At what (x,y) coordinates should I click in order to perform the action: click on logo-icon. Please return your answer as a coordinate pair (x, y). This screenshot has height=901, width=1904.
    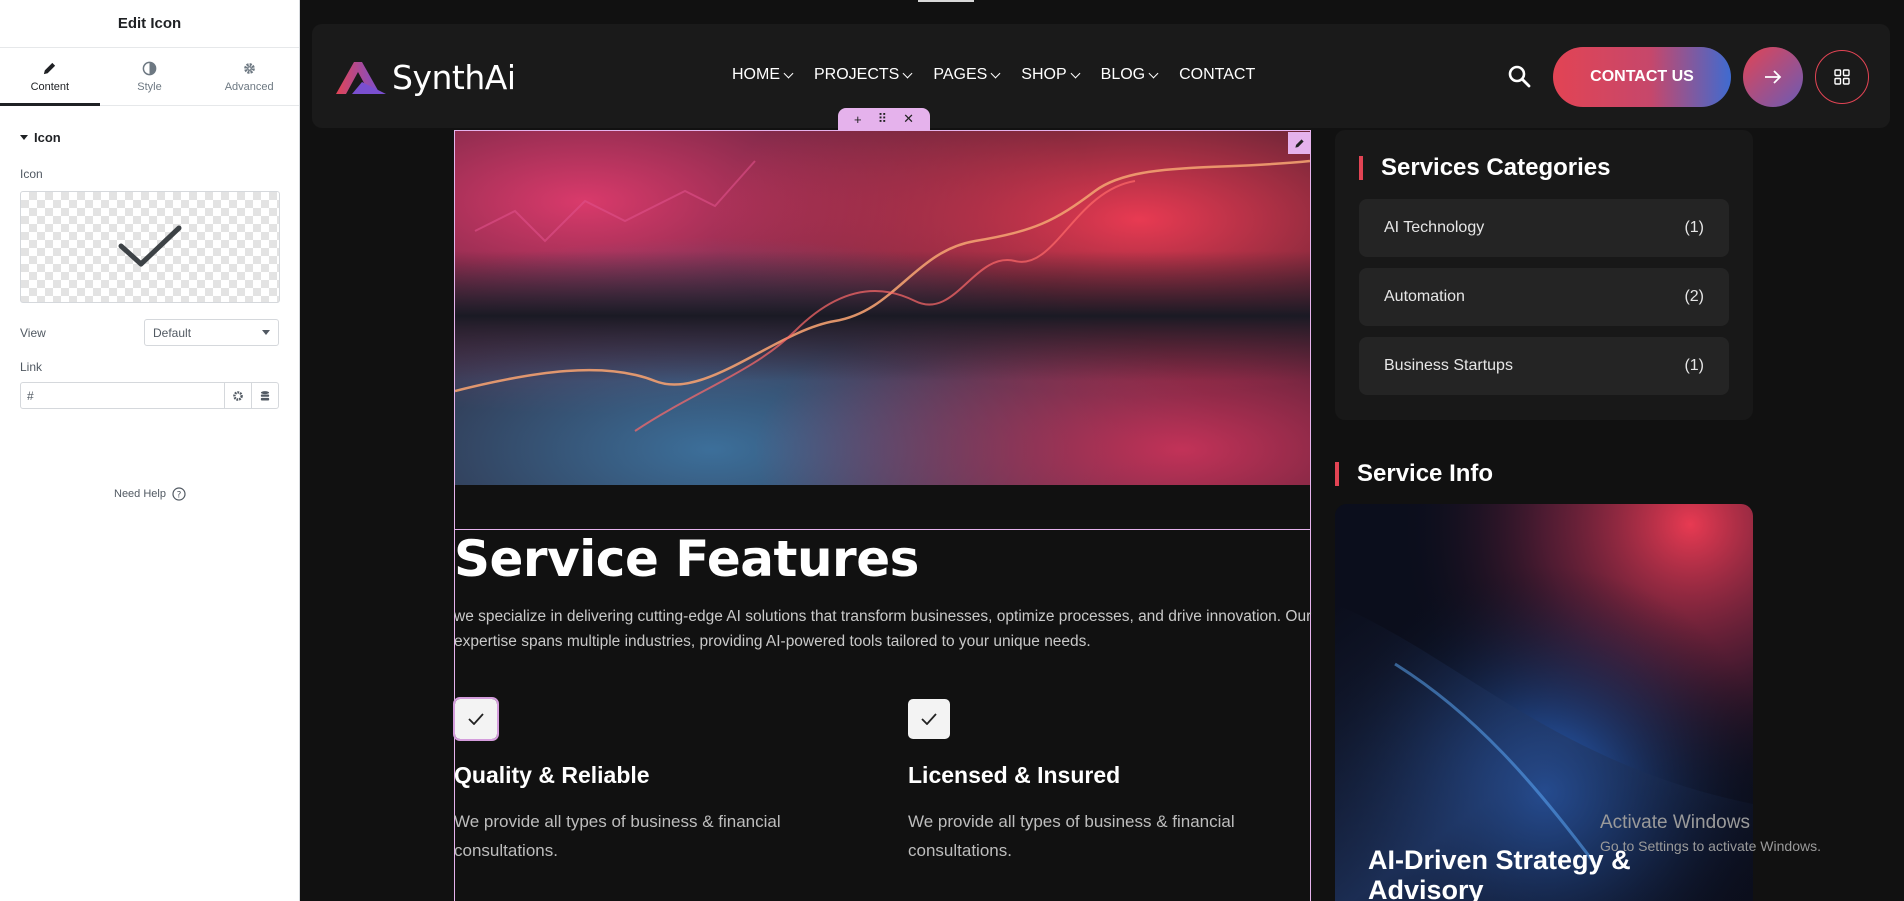
    Looking at the image, I should click on (361, 77).